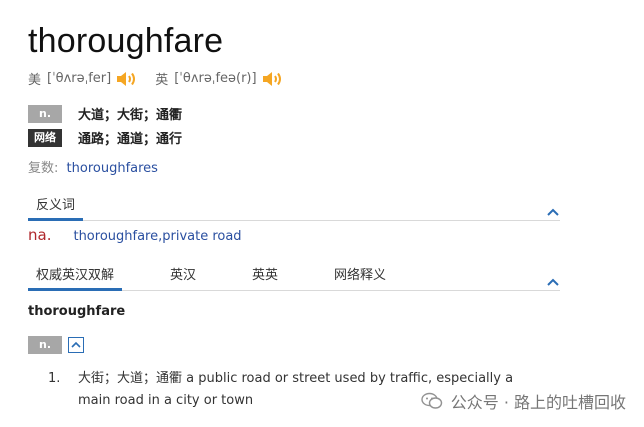 The image size is (644, 427). What do you see at coordinates (360, 277) in the screenshot?
I see `tab-web: 网络释义` at bounding box center [360, 277].